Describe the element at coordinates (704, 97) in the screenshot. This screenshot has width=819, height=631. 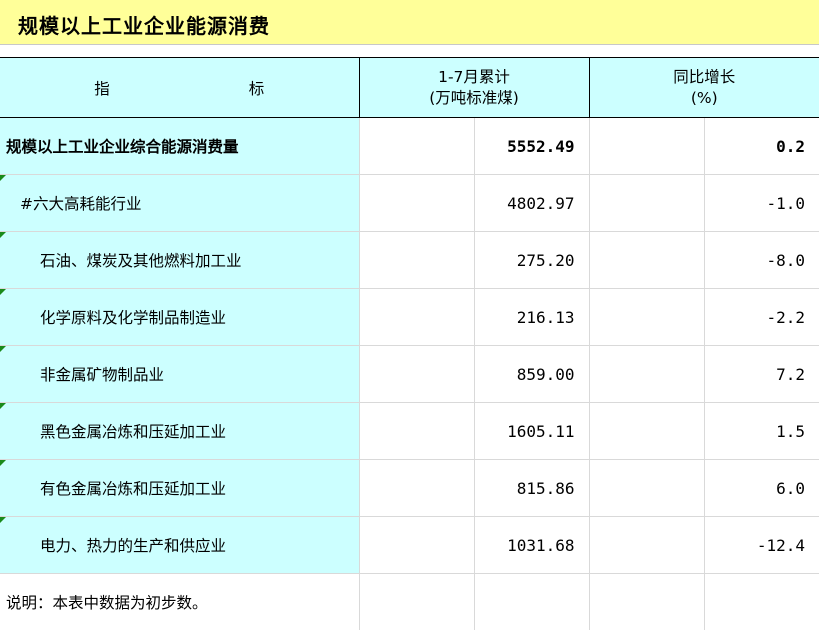
I see `header-growth-line2: (%)` at that location.